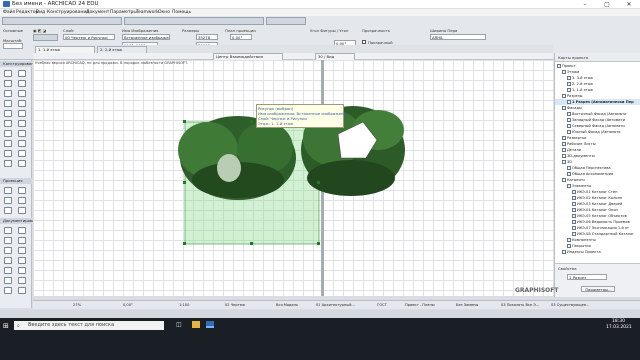  I want to click on taskbar-search-input: Введите здесь текст для поиска, so click(89, 325).